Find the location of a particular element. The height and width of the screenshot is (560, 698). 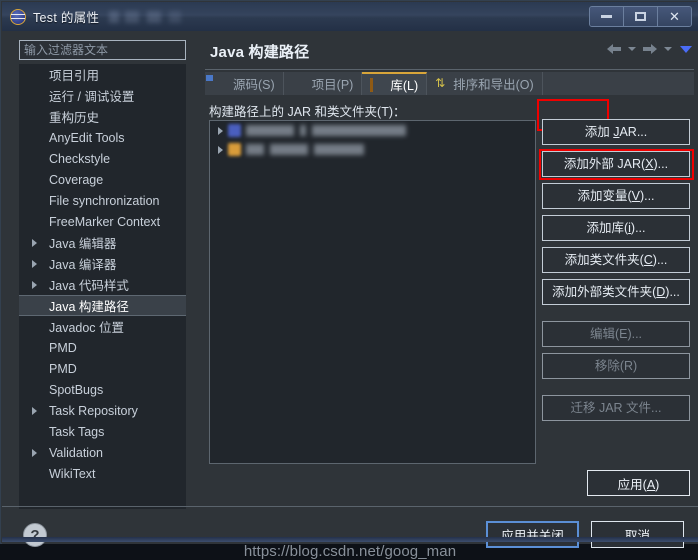

sidebar-item-5: Coverage is located at coordinates (102, 179).